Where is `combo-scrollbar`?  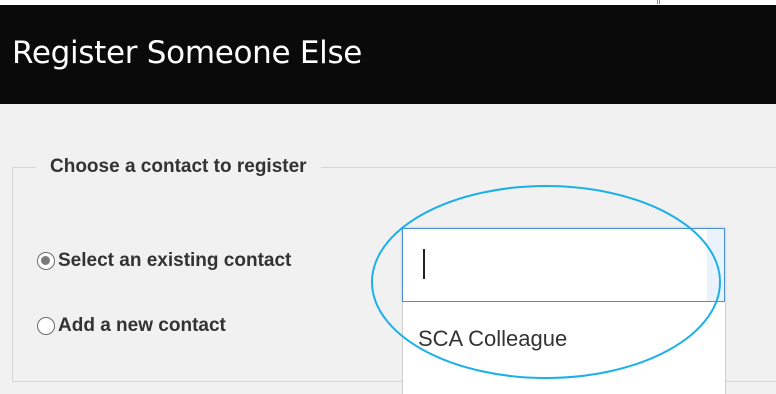
combo-scrollbar is located at coordinates (715, 265).